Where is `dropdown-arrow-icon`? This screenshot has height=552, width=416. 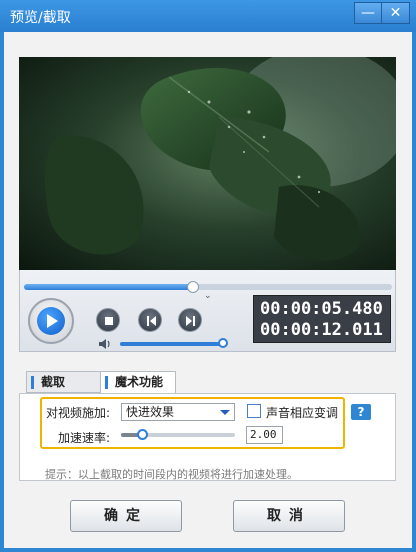 dropdown-arrow-icon is located at coordinates (225, 412).